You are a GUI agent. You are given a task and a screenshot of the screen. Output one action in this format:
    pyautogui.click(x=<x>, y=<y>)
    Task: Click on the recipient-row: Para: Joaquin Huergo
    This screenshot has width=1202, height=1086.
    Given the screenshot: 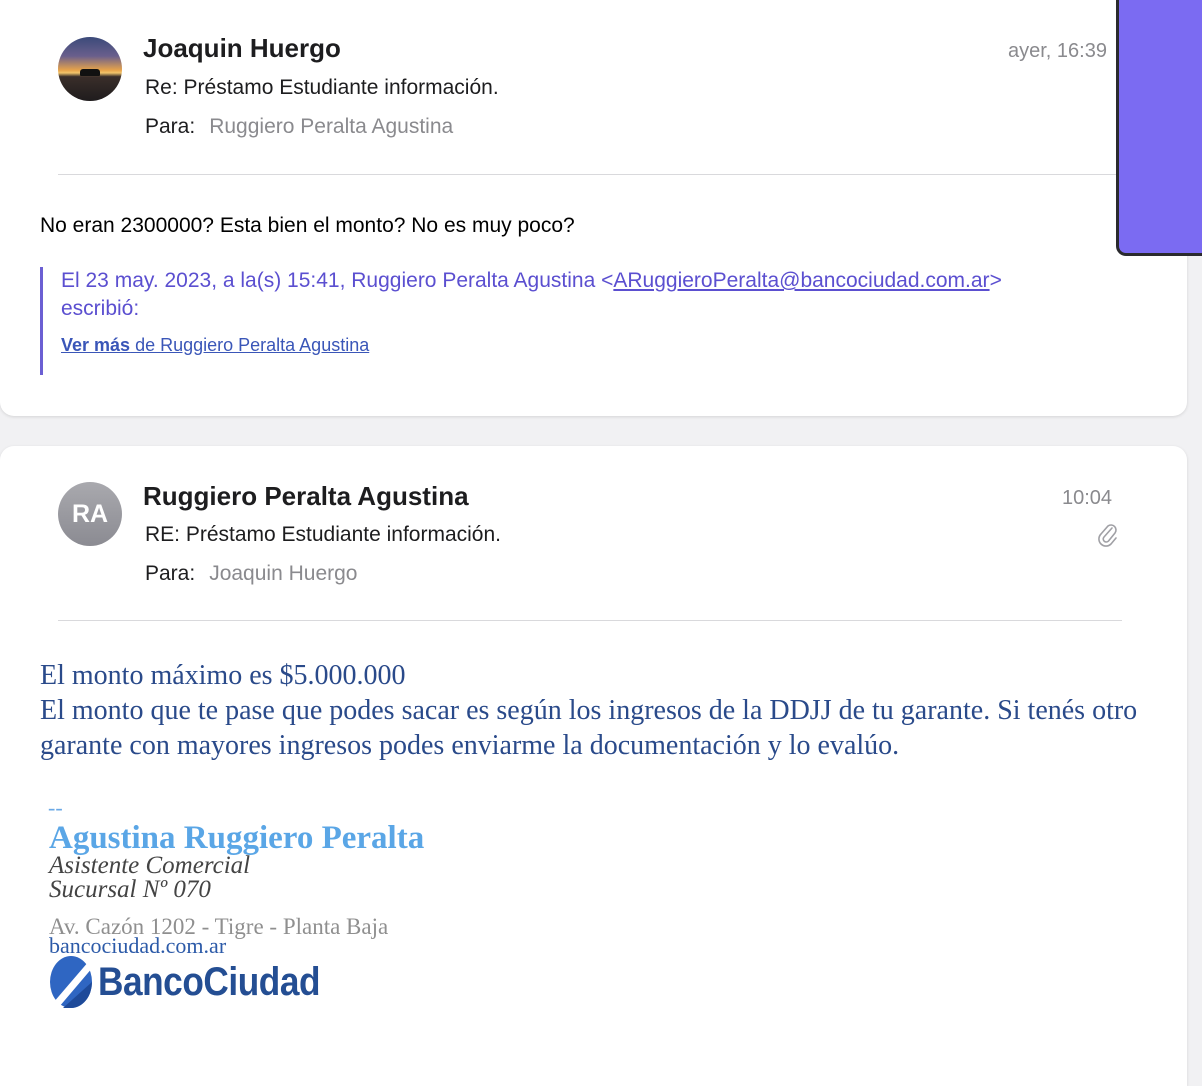 What is the action you would take?
    pyautogui.click(x=251, y=574)
    